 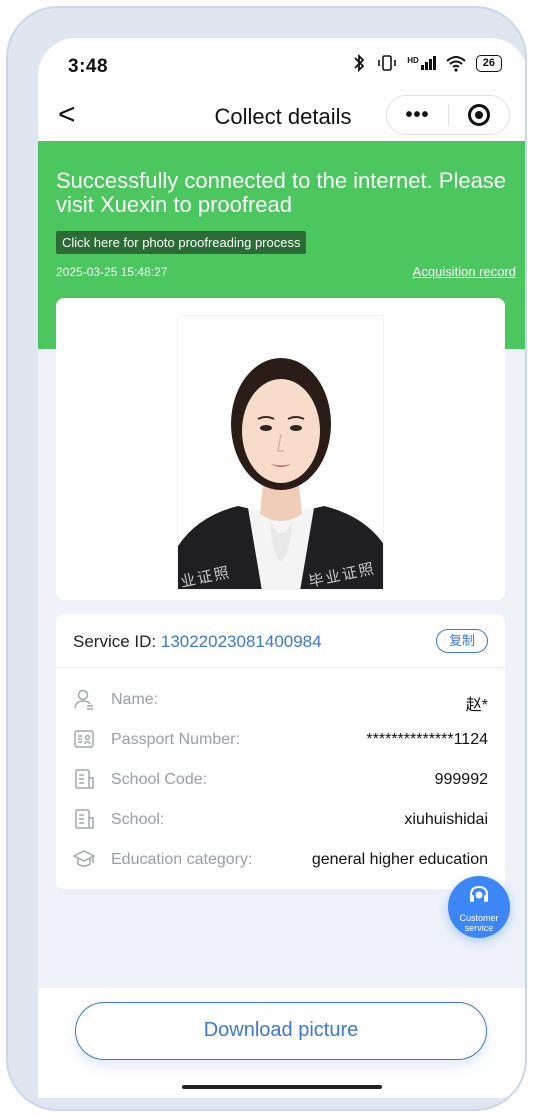 What do you see at coordinates (476, 705) in the screenshot?
I see `name-value: 赵*` at bounding box center [476, 705].